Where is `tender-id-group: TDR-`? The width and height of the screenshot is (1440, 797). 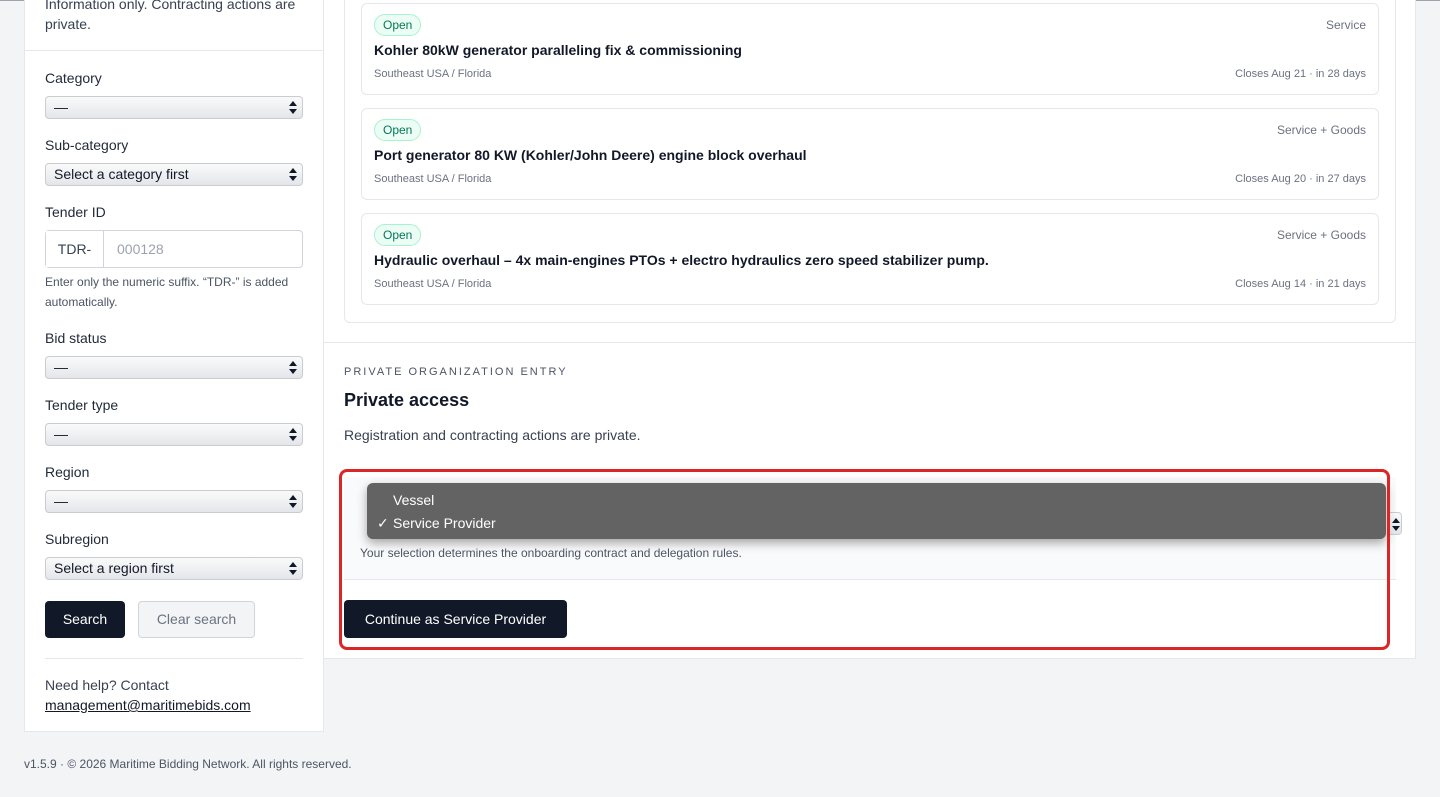 tender-id-group: TDR- is located at coordinates (174, 249).